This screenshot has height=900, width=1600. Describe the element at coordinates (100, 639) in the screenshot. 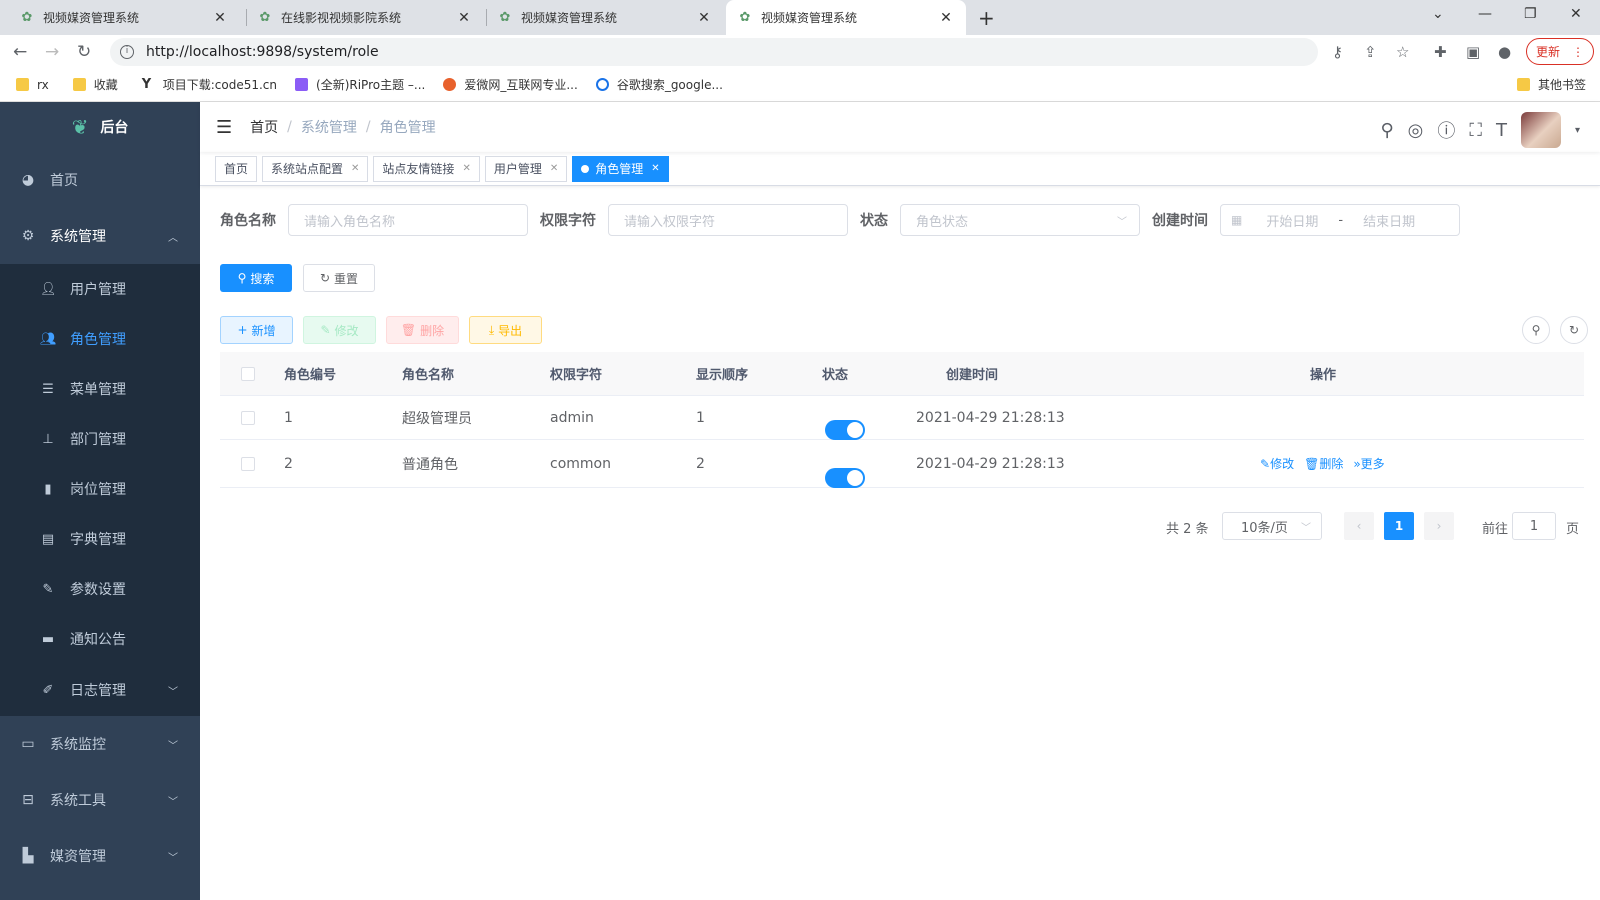

I see `sidebar-item-notice: ▬ 通知公告` at that location.